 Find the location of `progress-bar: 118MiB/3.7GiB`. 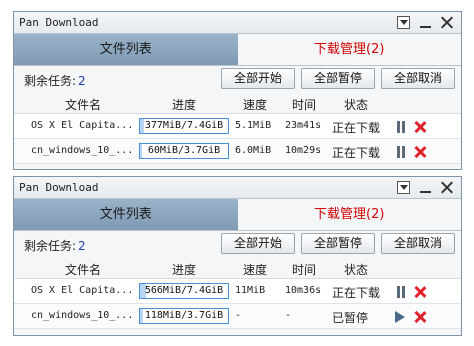

progress-bar: 118MiB/3.7GiB is located at coordinates (184, 316).